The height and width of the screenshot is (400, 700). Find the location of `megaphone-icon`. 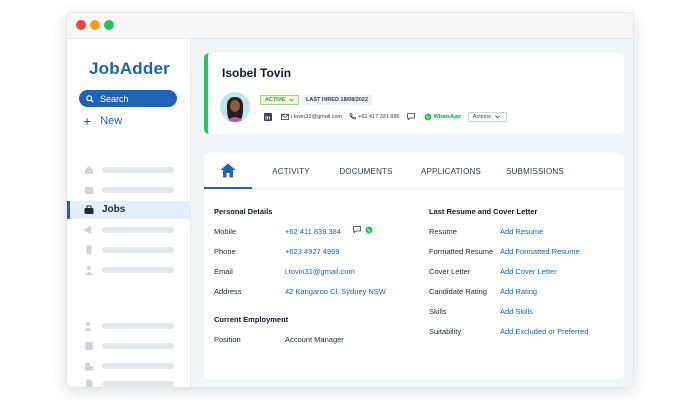

megaphone-icon is located at coordinates (88, 230).